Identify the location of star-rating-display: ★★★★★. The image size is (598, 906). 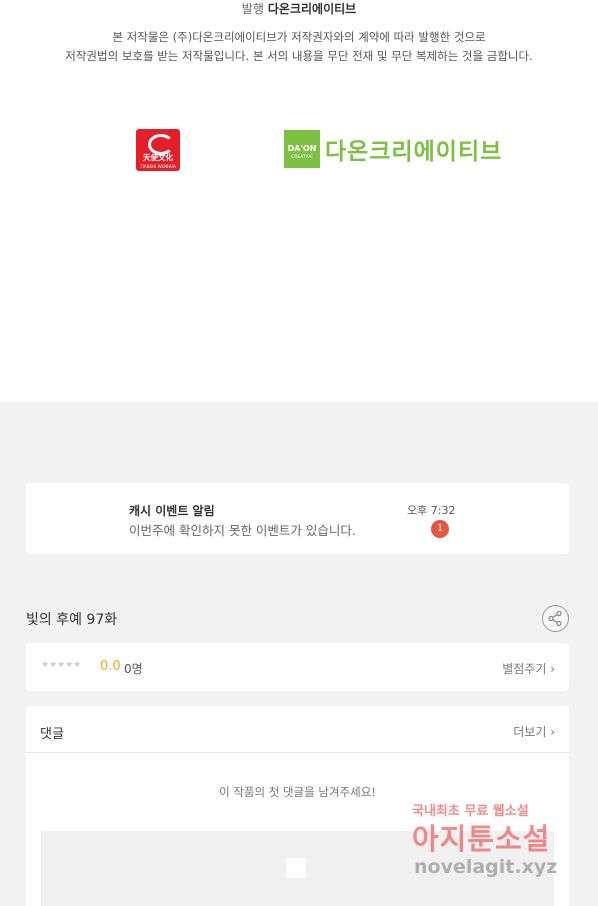
(61, 665).